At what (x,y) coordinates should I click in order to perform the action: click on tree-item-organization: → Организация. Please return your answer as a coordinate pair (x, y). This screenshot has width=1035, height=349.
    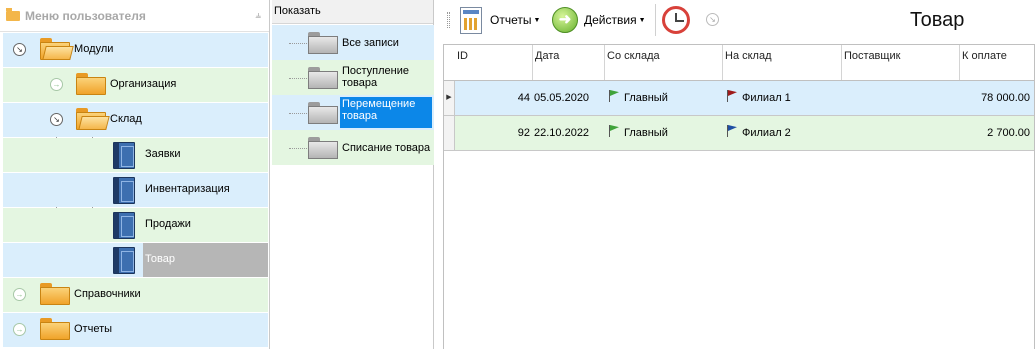
    Looking at the image, I should click on (135, 85).